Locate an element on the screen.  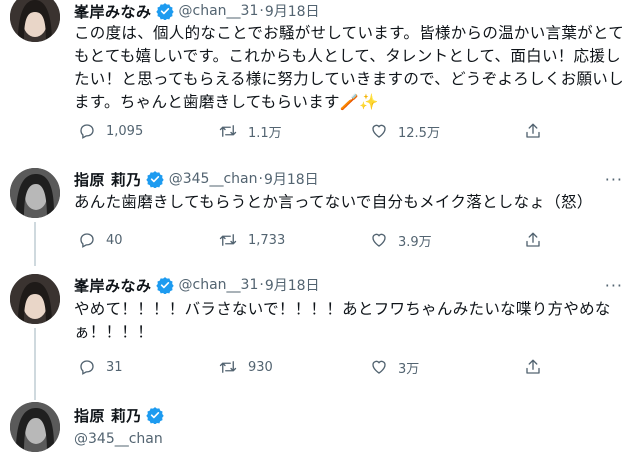
tweet-header: 指原 莉乃 @345__chan · 9月18日 is located at coordinates (196, 179).